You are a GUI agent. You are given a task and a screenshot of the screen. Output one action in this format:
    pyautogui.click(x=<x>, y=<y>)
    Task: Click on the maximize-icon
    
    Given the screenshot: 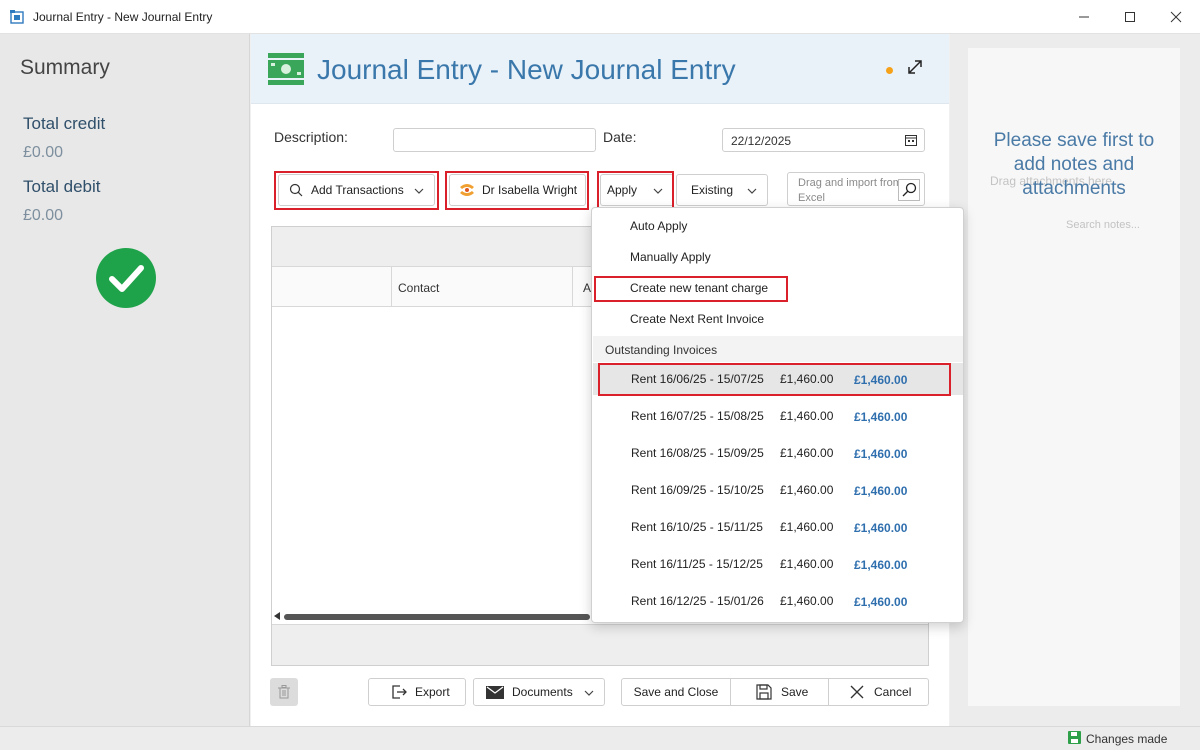 What is the action you would take?
    pyautogui.click(x=1130, y=17)
    